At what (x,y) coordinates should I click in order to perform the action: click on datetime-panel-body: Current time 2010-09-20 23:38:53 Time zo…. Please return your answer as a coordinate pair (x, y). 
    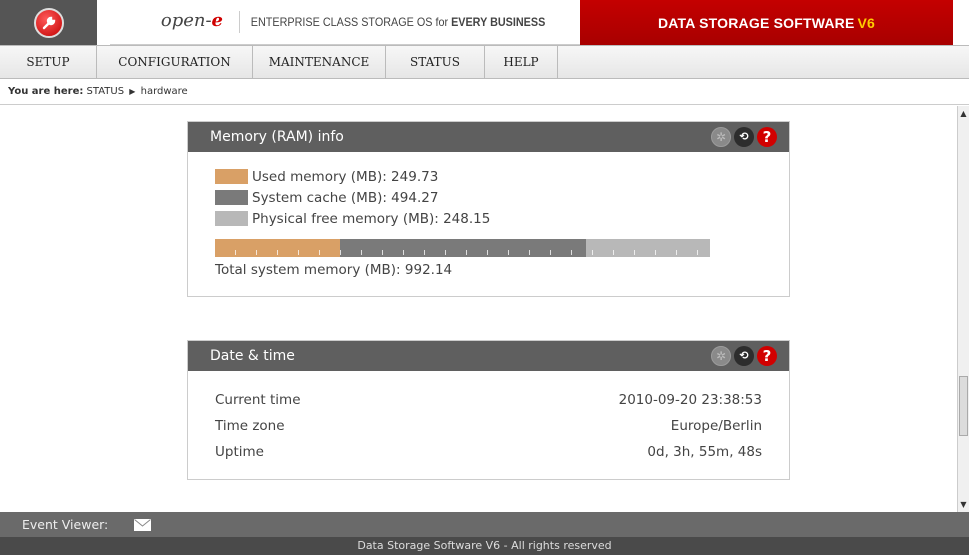
    Looking at the image, I should click on (488, 425).